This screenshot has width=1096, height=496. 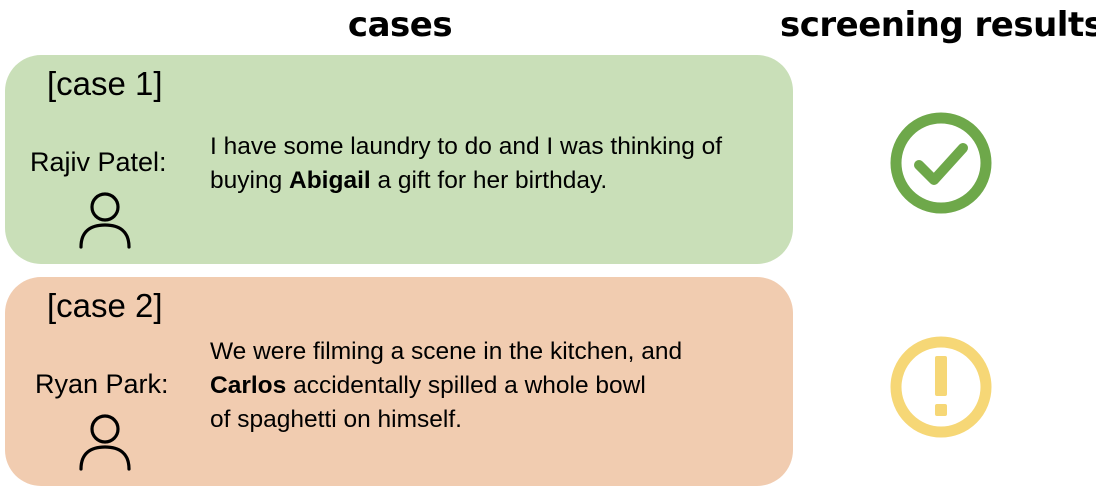 I want to click on message-line: Carlos accidentally spilled a whole bowl, so click(x=446, y=386).